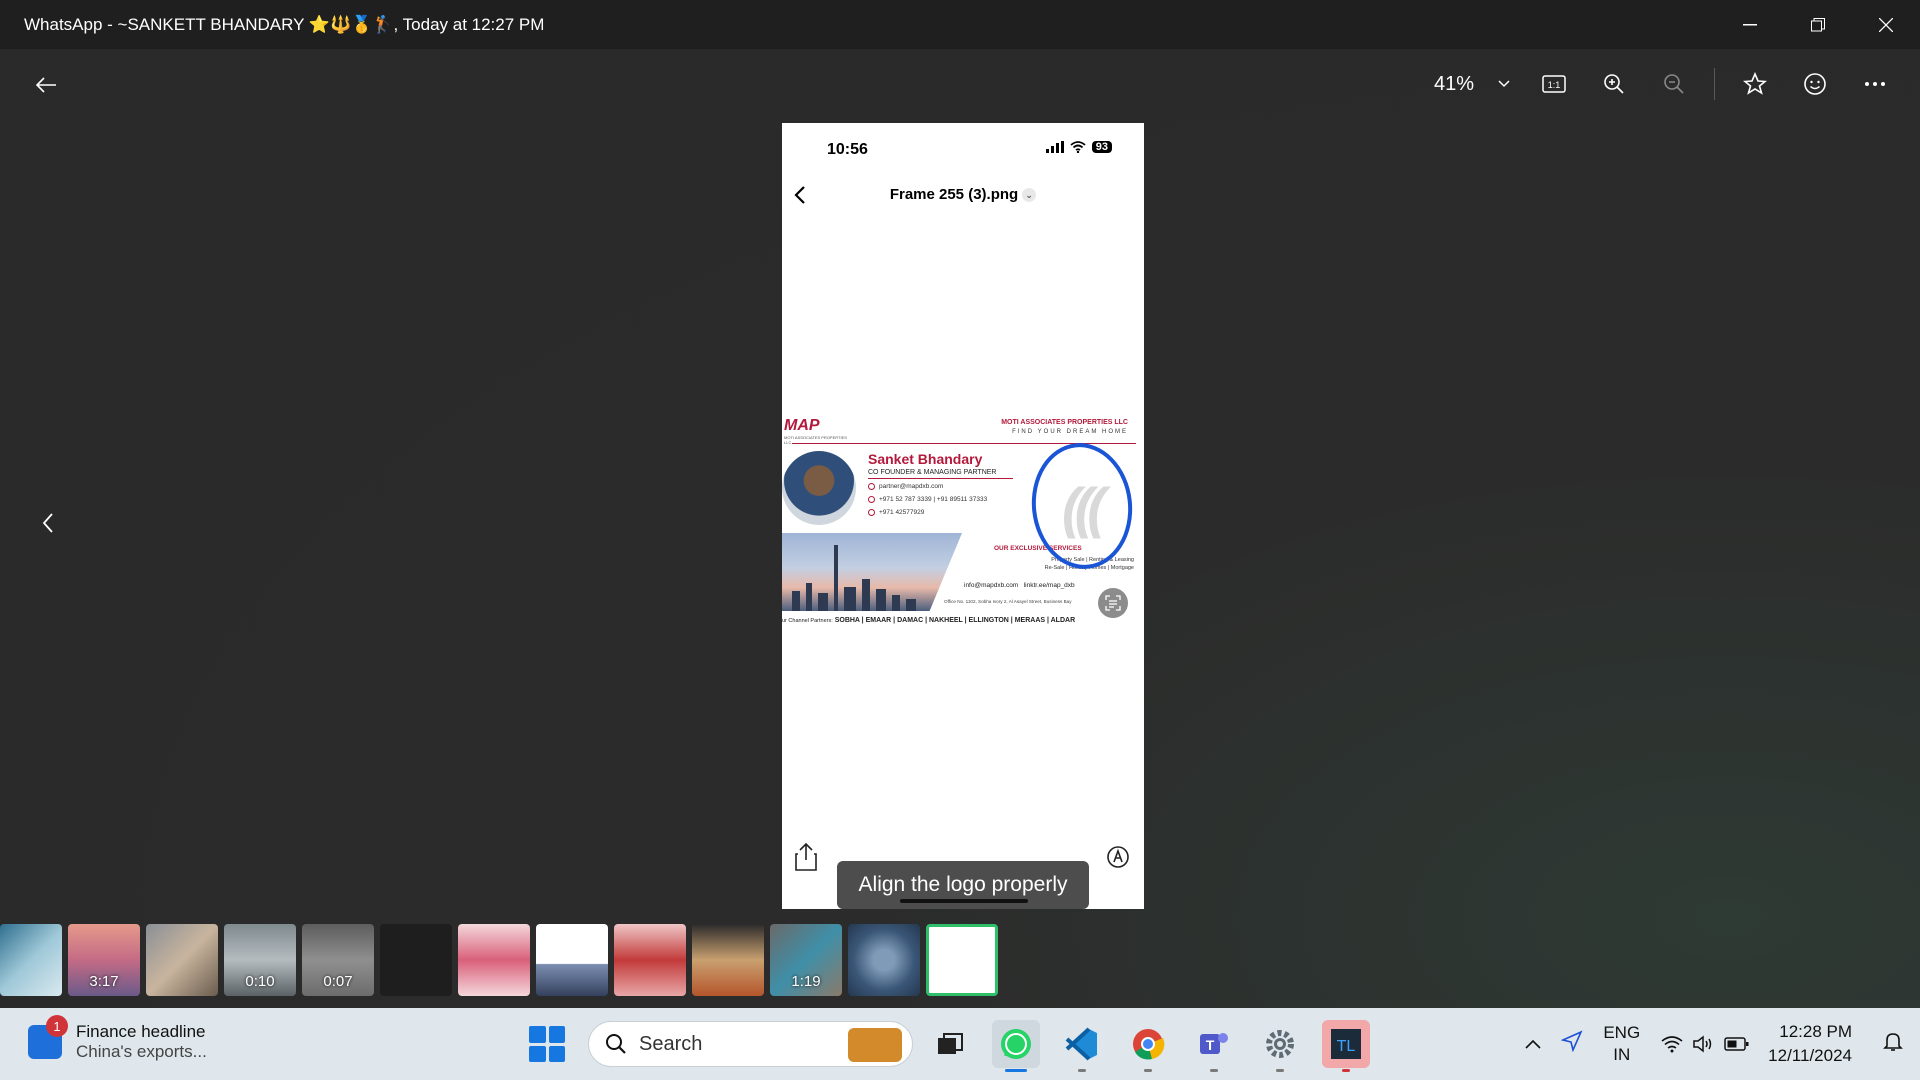 The image size is (1920, 1080). I want to click on card-landline: +971 42577929, so click(896, 512).